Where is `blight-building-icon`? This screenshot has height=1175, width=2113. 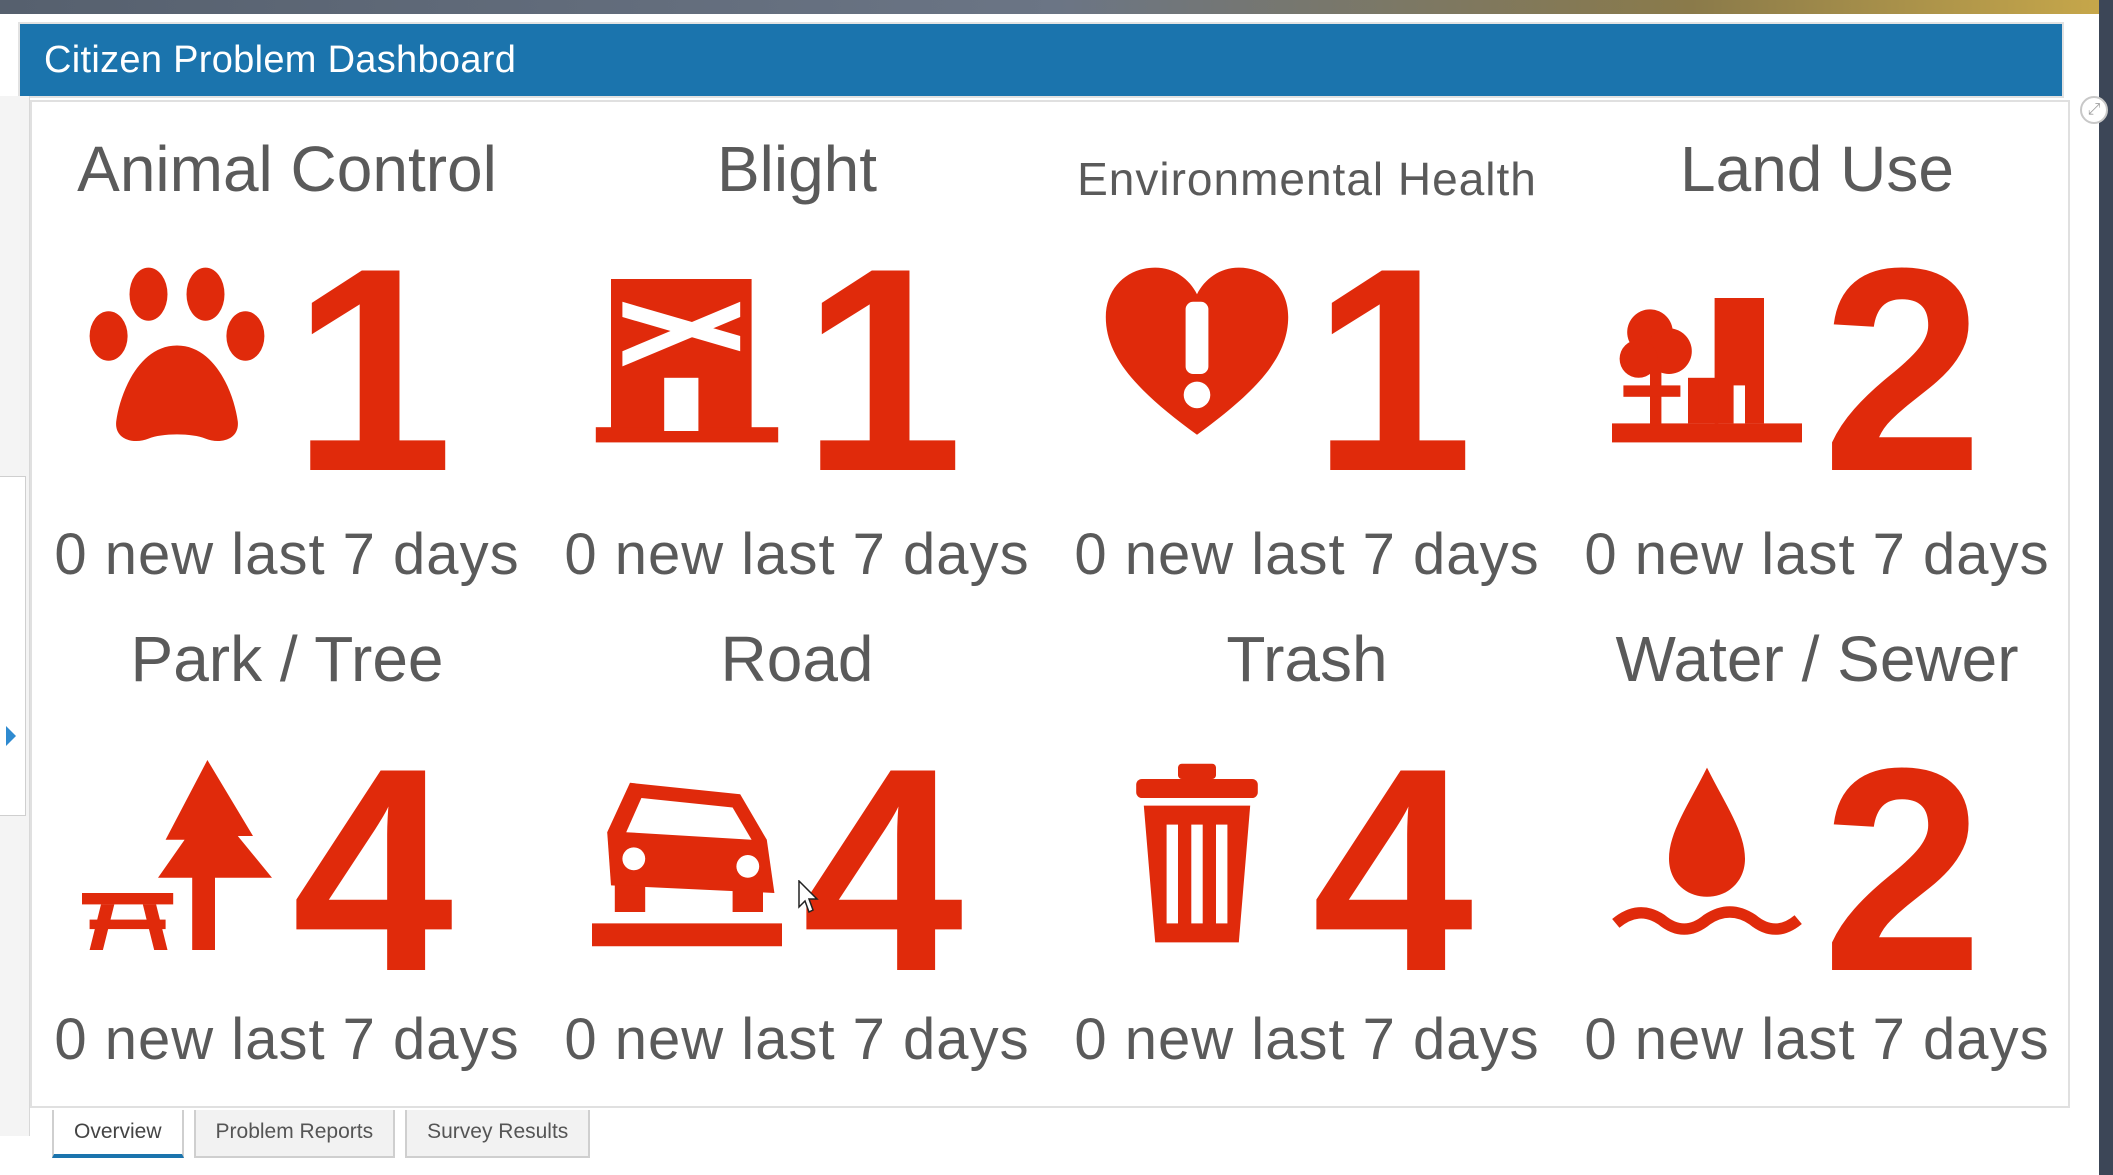
blight-building-icon is located at coordinates (687, 355).